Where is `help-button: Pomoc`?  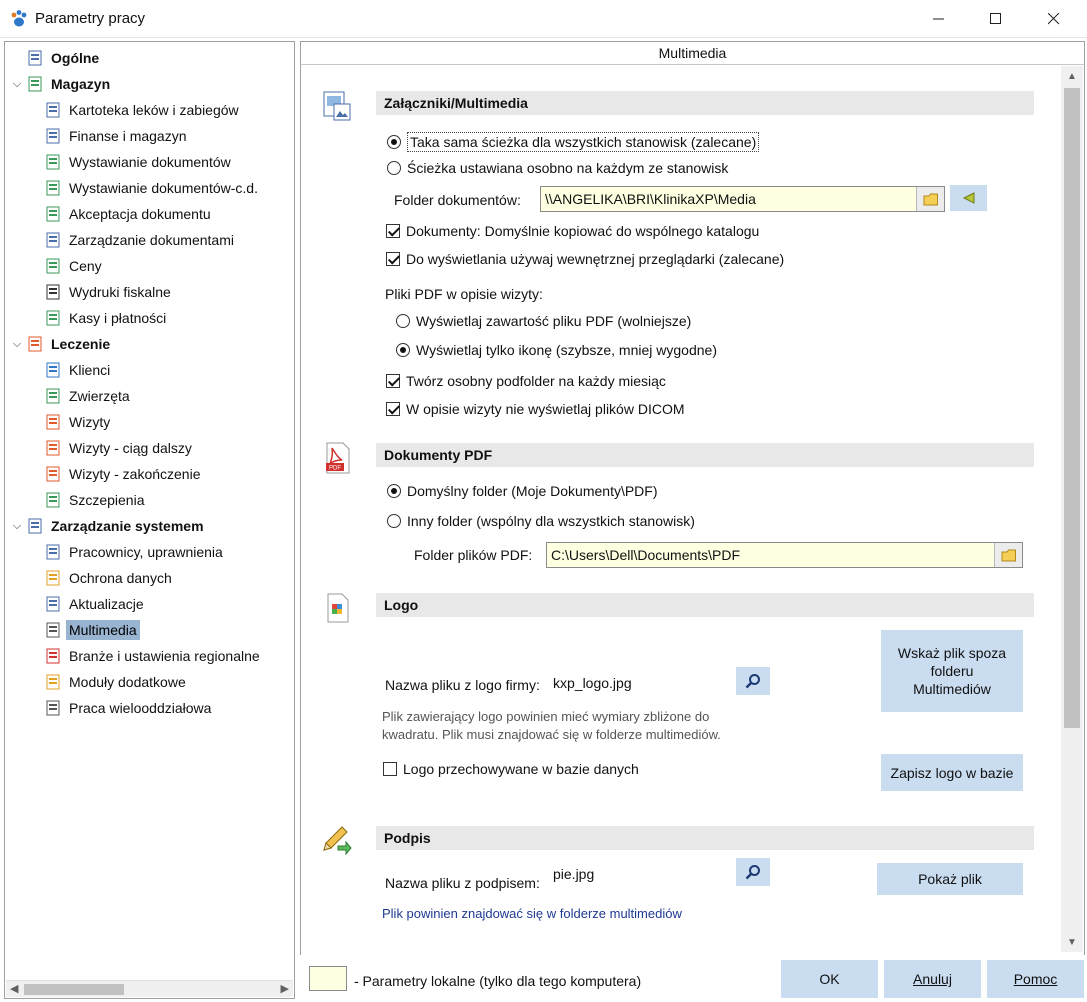
help-button: Pomoc is located at coordinates (1035, 979).